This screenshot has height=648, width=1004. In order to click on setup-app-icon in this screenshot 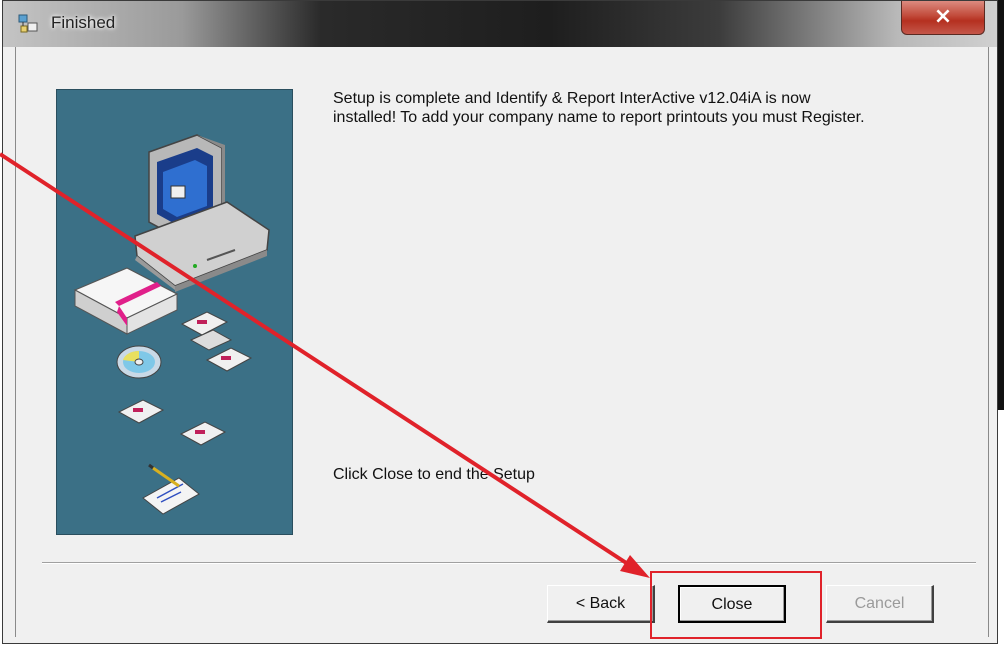, I will do `click(28, 23)`.